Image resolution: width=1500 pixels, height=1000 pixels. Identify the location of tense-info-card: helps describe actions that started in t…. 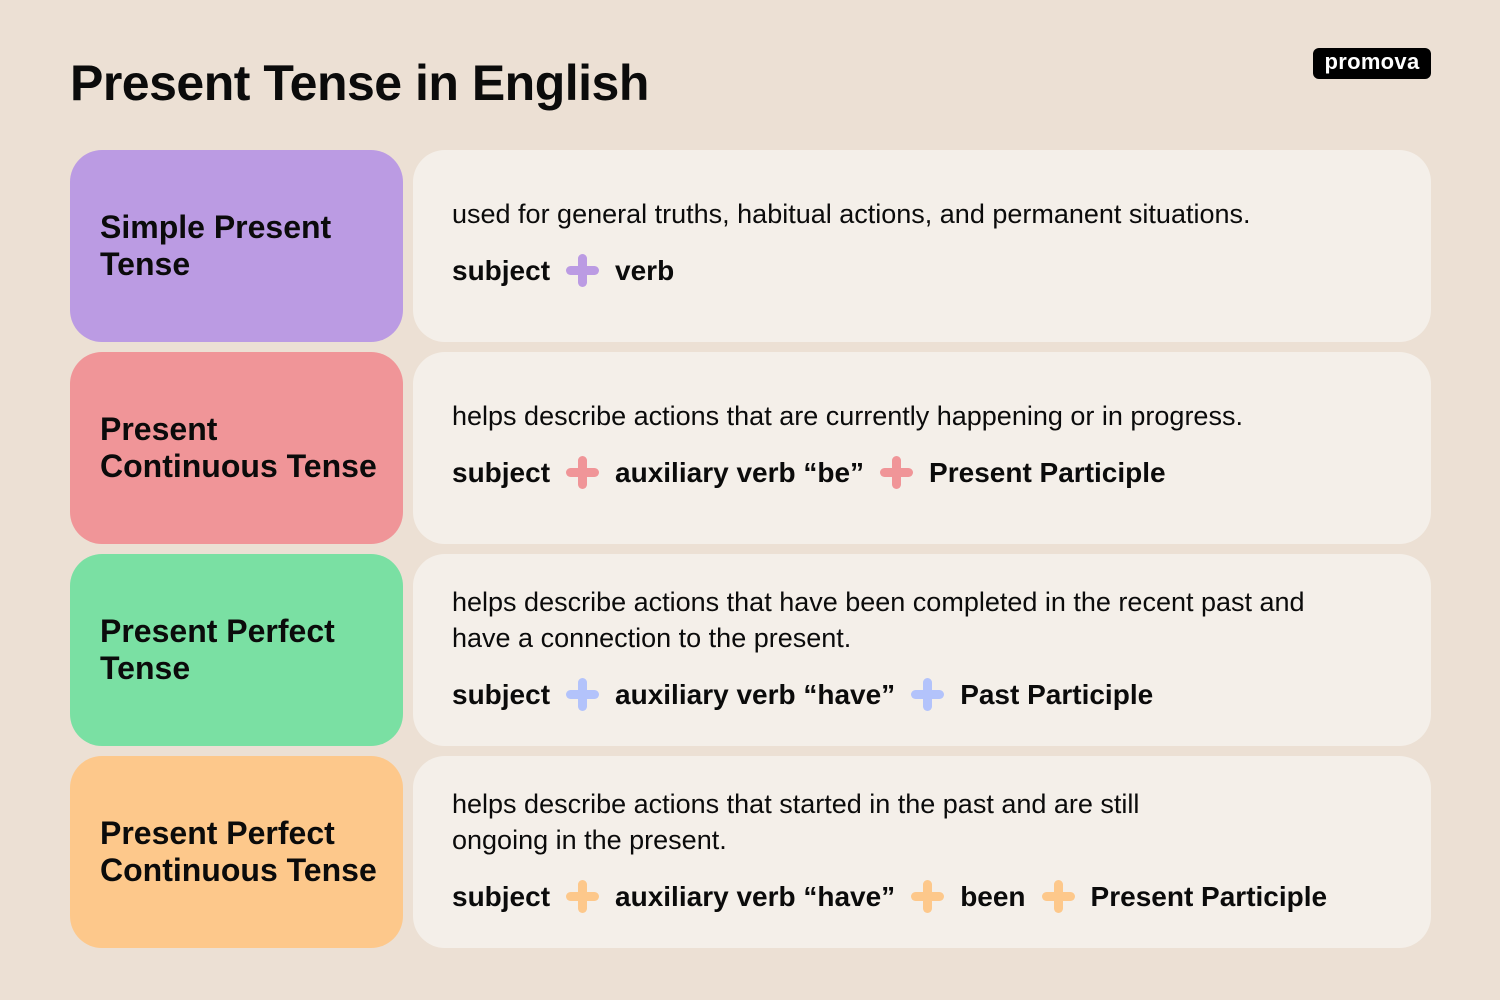
(922, 852).